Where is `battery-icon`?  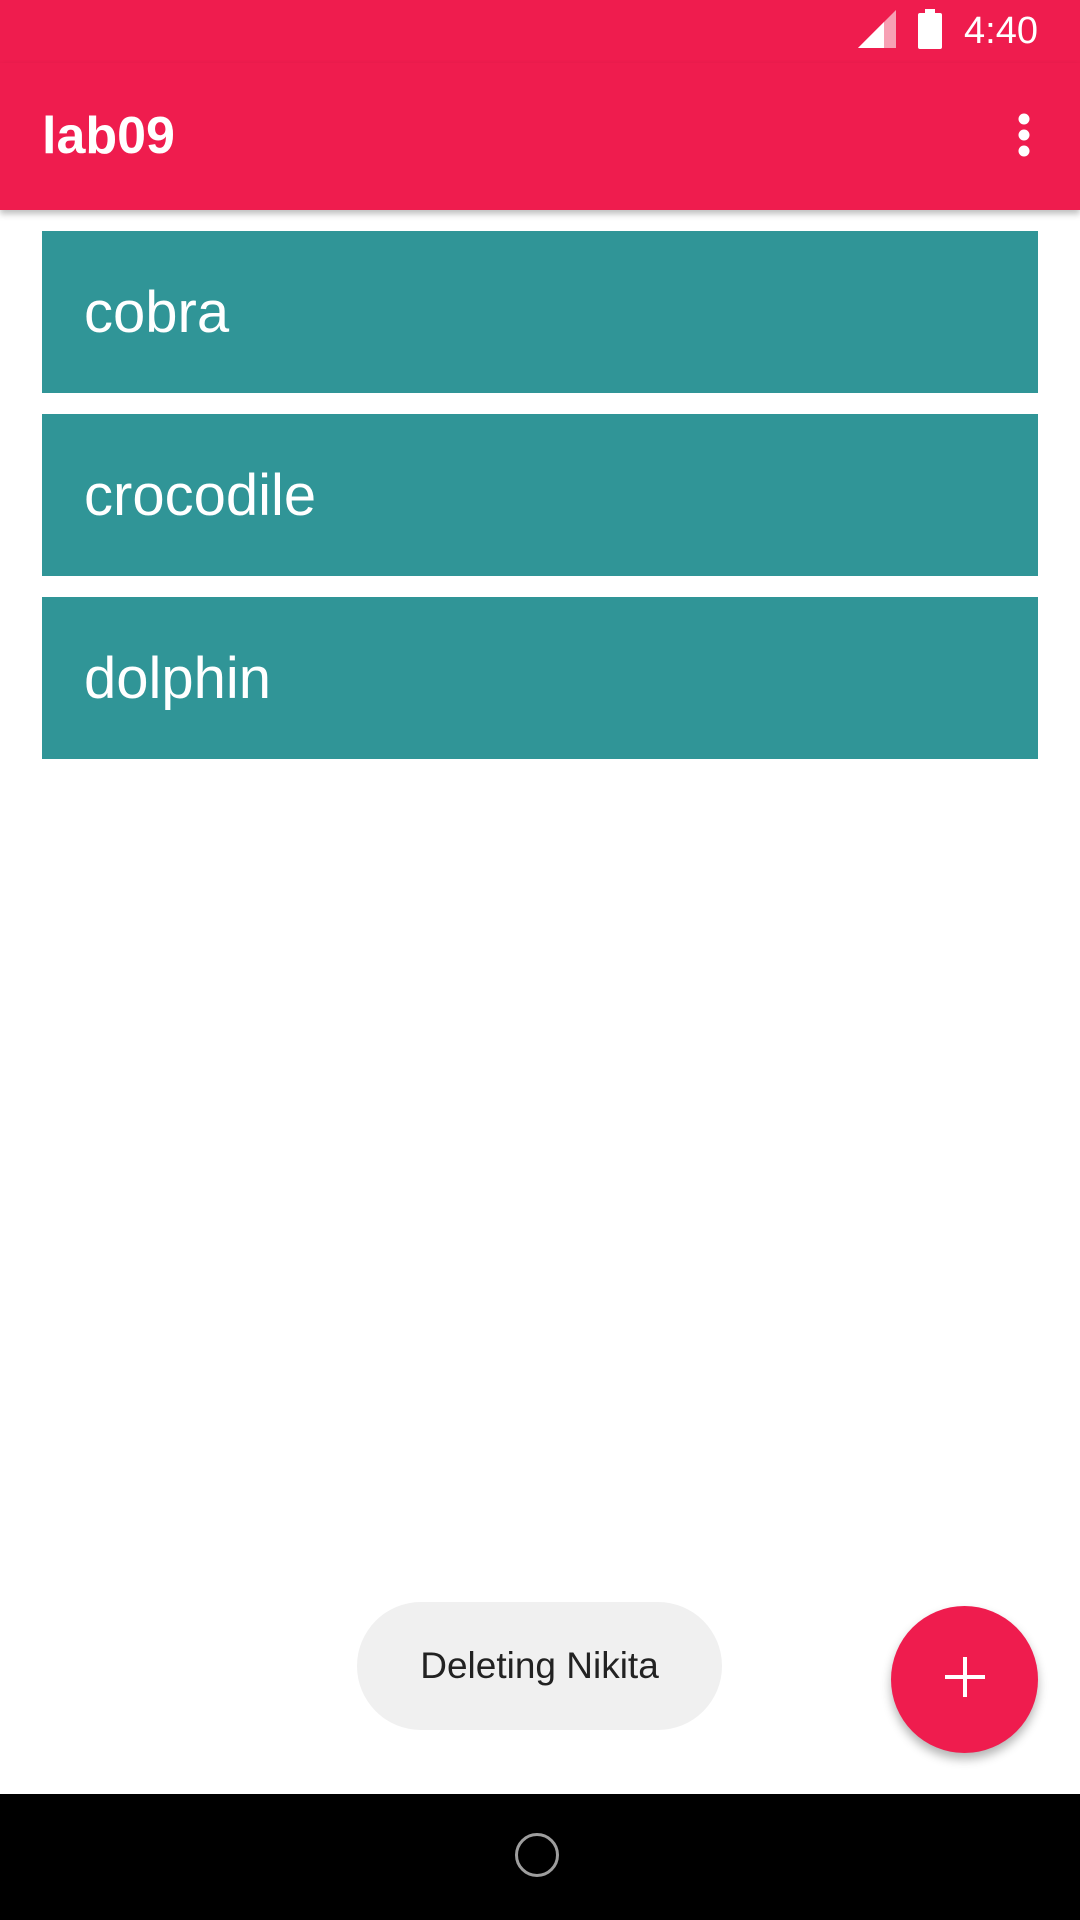
battery-icon is located at coordinates (930, 31).